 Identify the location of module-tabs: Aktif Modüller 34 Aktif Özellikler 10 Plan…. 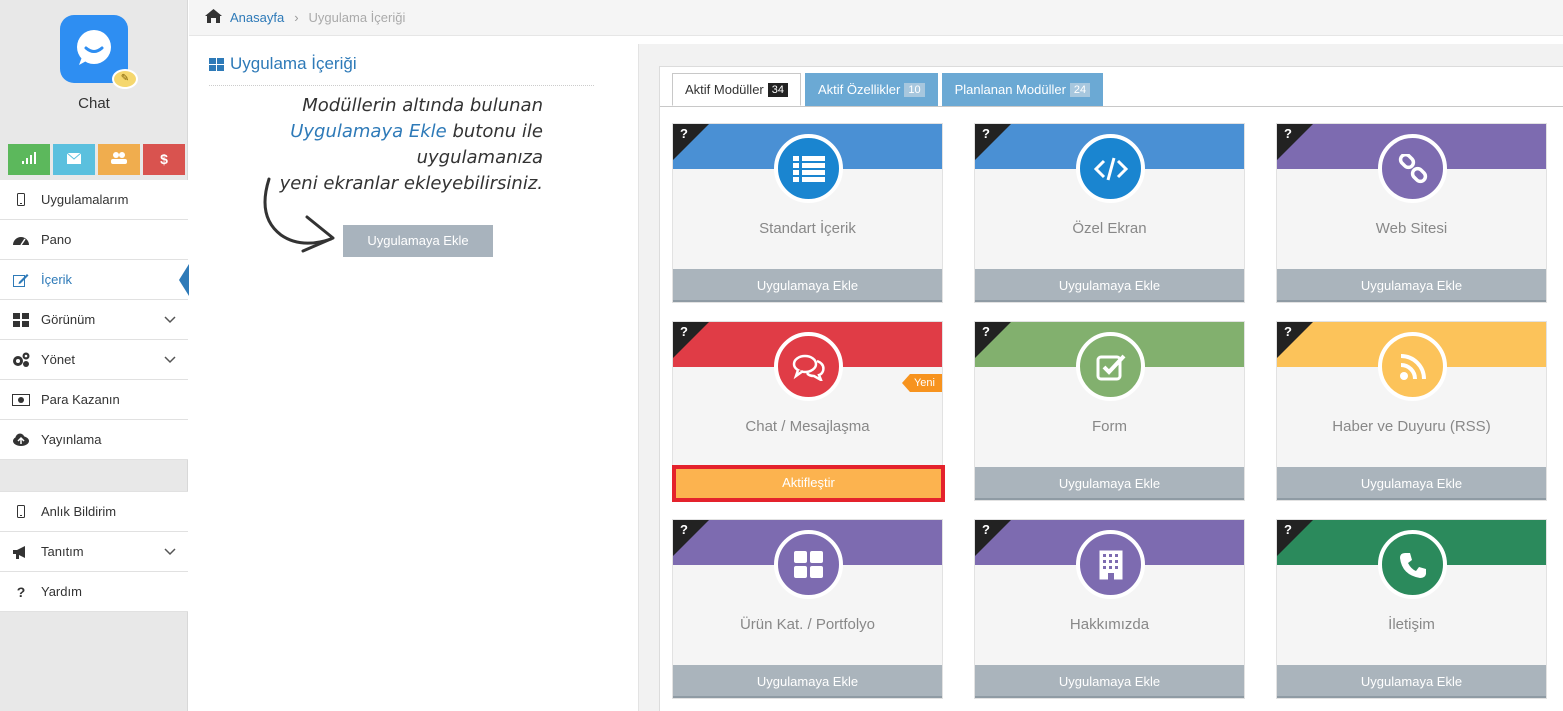
(889, 90).